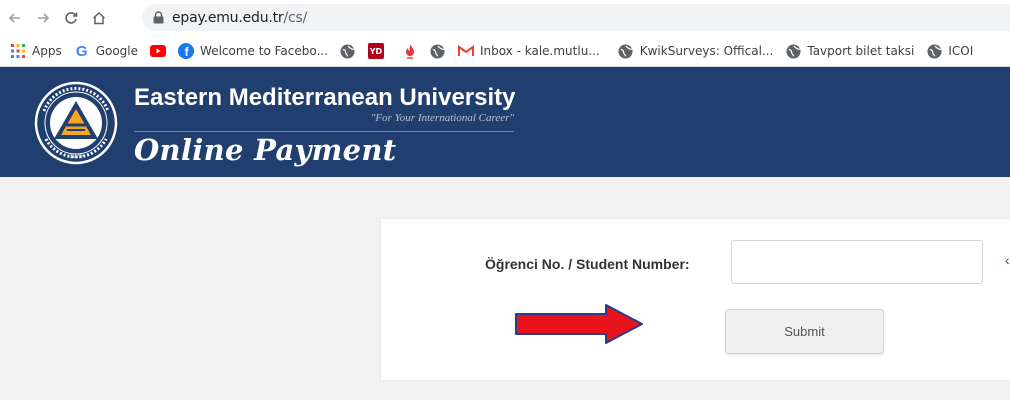 The image size is (1010, 400). I want to click on field-hint-glyph: ‹, so click(1007, 260).